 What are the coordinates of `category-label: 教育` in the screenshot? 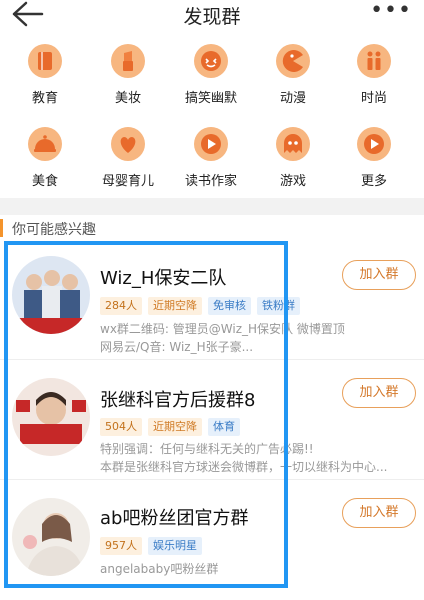 It's located at (44, 98).